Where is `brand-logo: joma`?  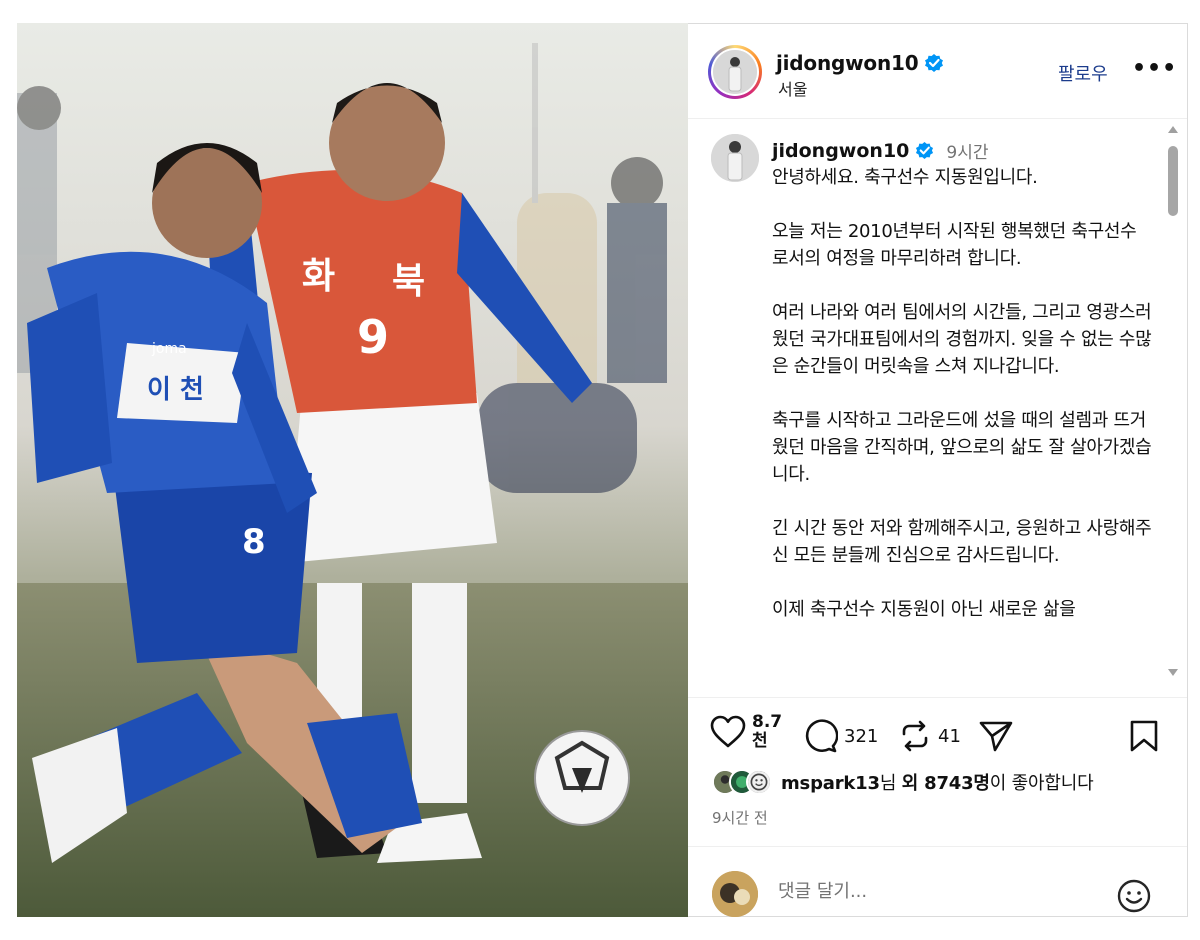
brand-logo: joma is located at coordinates (169, 349).